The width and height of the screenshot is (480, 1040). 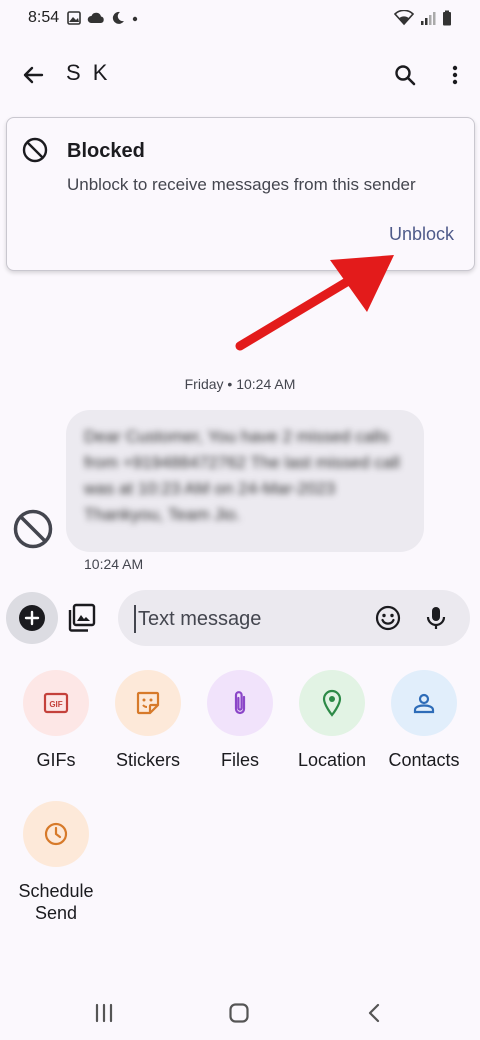 I want to click on blocked-sender-avatar, so click(x=33, y=529).